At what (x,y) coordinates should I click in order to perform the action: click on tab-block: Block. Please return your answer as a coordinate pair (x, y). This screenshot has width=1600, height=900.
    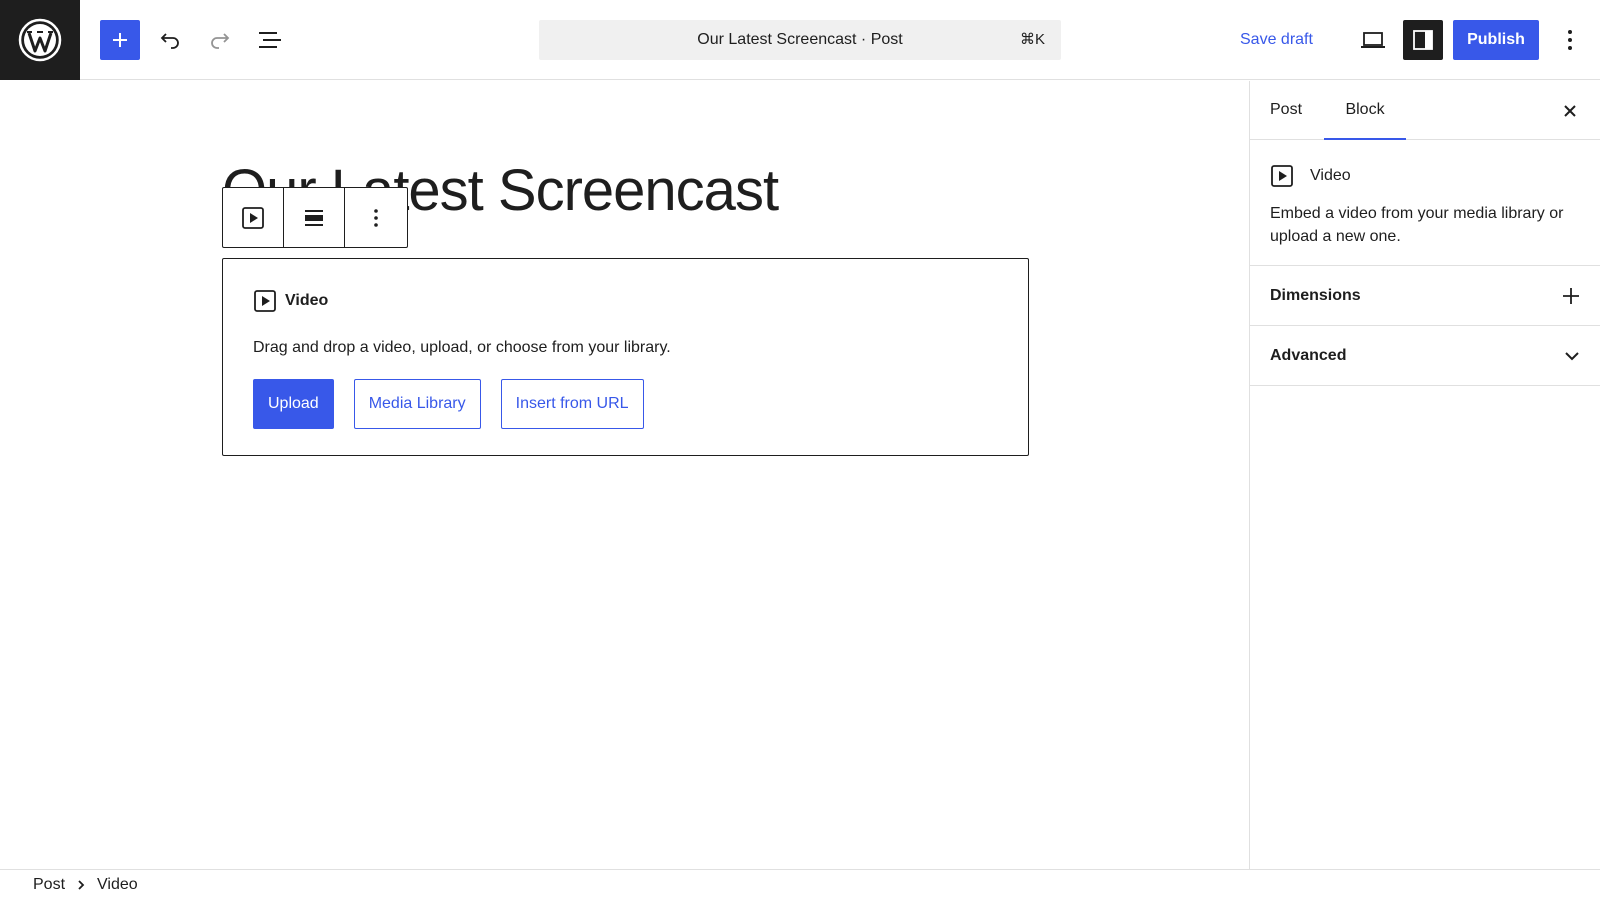
    Looking at the image, I should click on (1365, 110).